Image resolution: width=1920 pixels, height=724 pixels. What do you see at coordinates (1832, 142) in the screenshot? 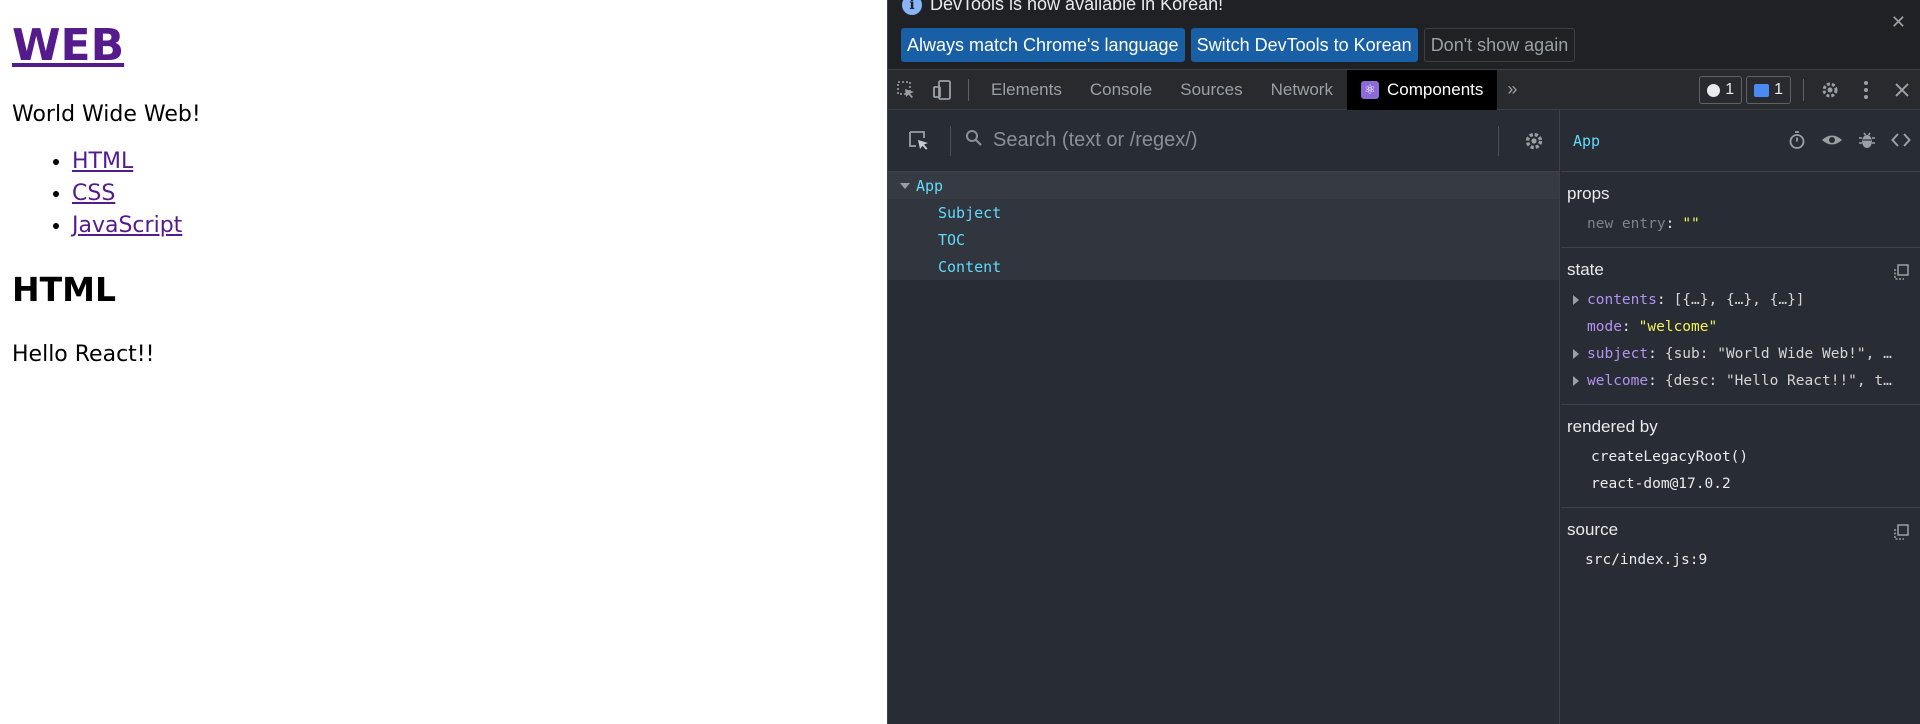
I see `eye-icon` at bounding box center [1832, 142].